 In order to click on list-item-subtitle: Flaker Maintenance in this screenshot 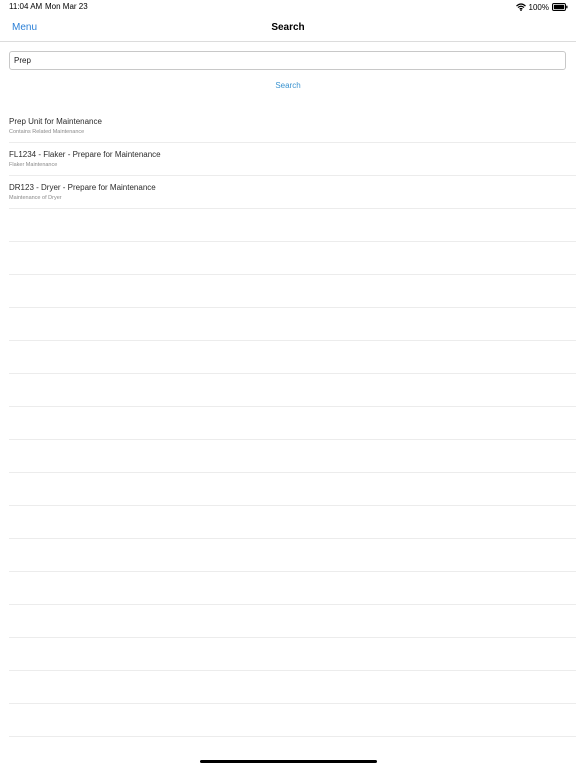, I will do `click(33, 165)`.